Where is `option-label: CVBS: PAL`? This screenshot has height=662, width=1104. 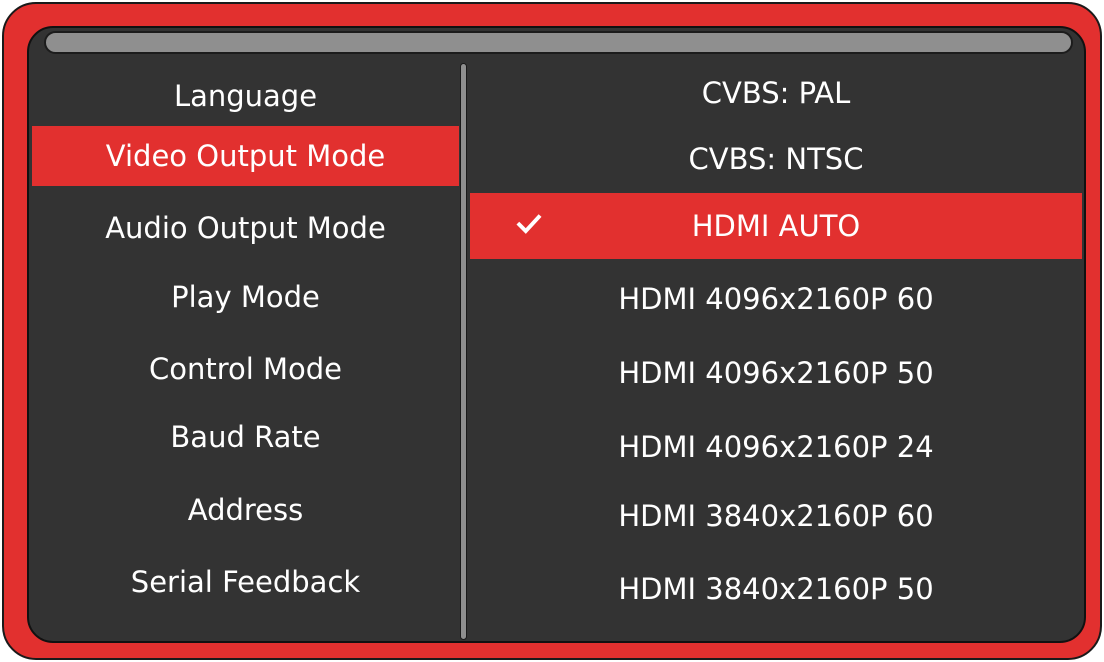 option-label: CVBS: PAL is located at coordinates (776, 93).